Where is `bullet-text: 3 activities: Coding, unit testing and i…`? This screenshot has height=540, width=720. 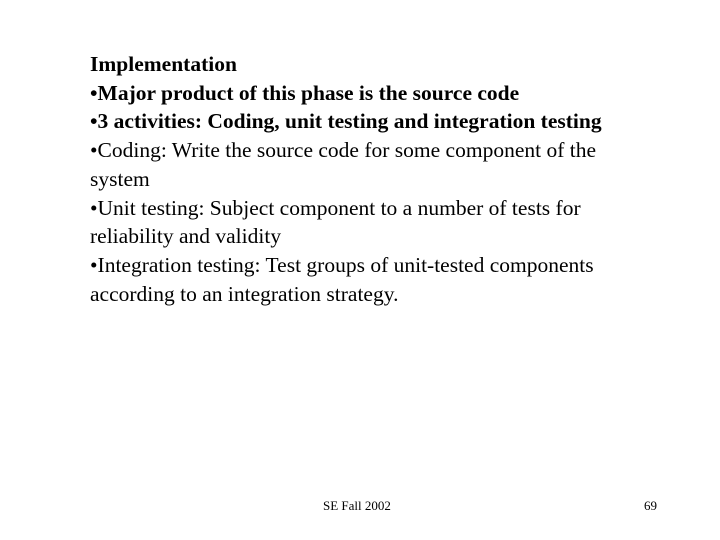 bullet-text: 3 activities: Coding, unit testing and i… is located at coordinates (349, 121).